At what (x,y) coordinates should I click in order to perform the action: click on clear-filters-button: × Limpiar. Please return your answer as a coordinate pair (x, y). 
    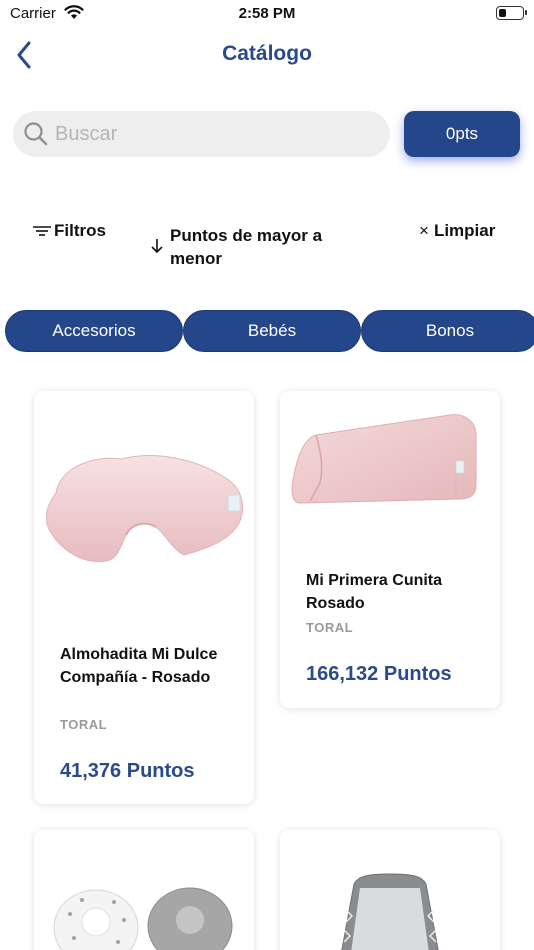
    Looking at the image, I should click on (457, 231).